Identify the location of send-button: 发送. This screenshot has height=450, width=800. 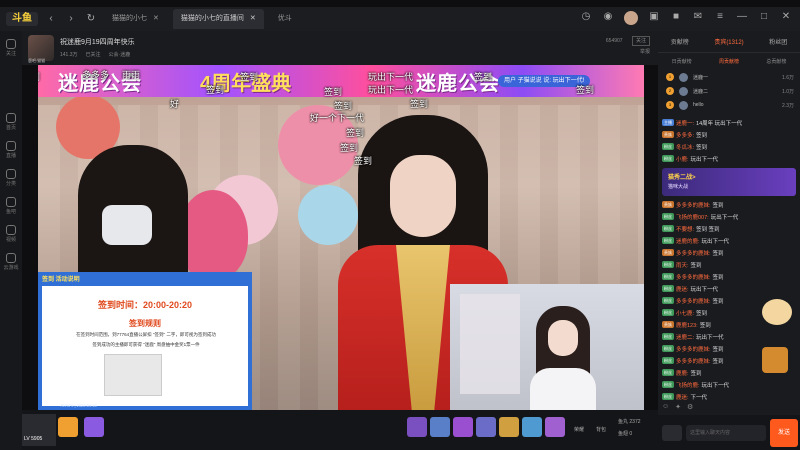
(784, 433).